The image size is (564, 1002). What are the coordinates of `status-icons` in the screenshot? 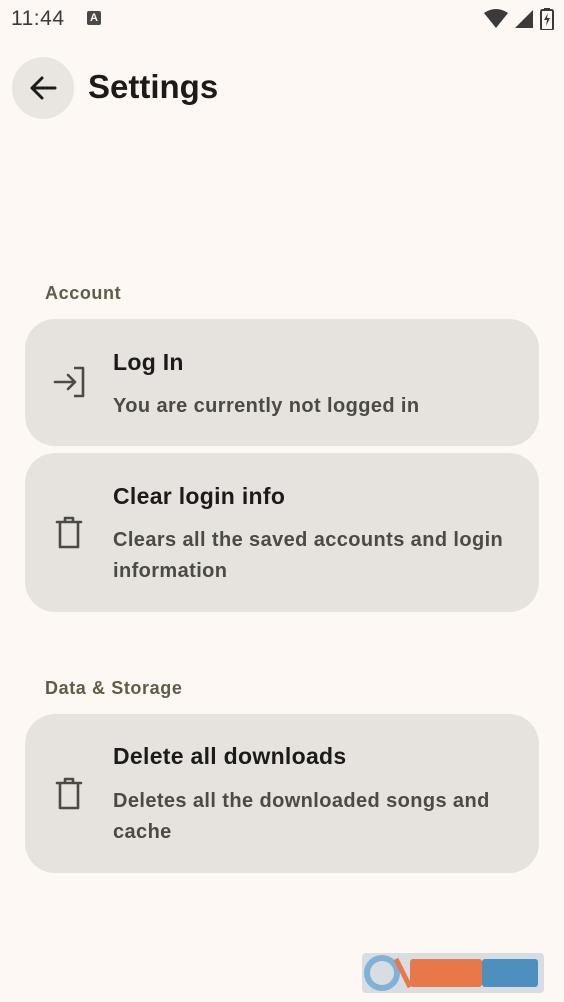 It's located at (519, 19).